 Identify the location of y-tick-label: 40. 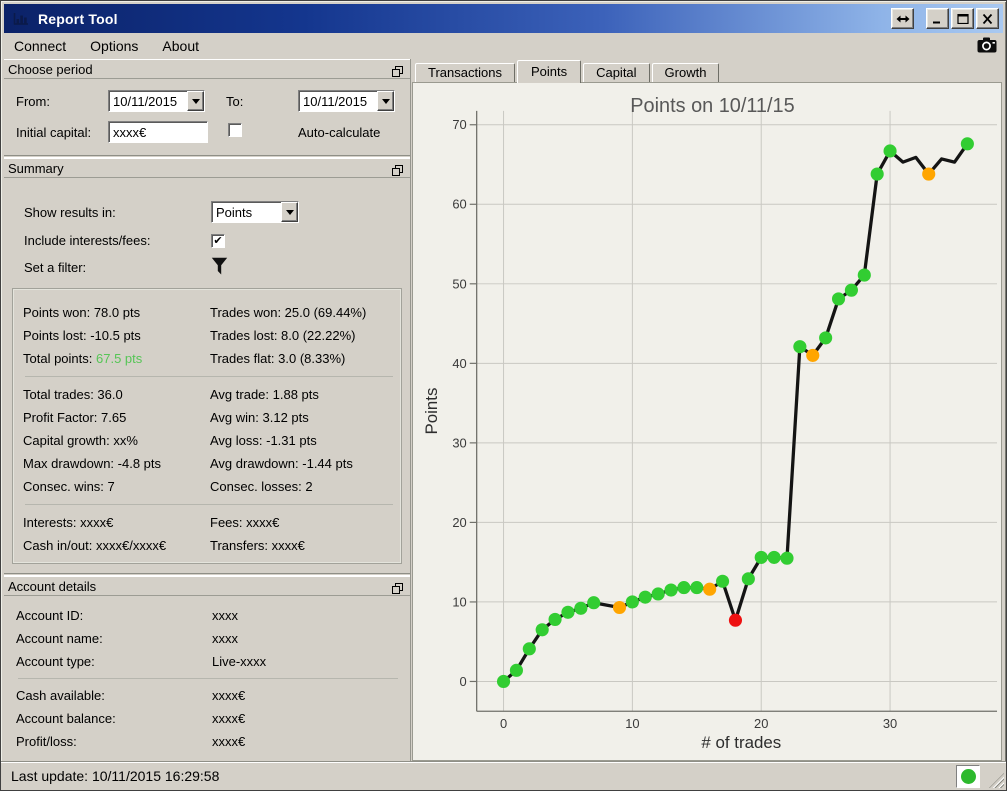
(459, 363).